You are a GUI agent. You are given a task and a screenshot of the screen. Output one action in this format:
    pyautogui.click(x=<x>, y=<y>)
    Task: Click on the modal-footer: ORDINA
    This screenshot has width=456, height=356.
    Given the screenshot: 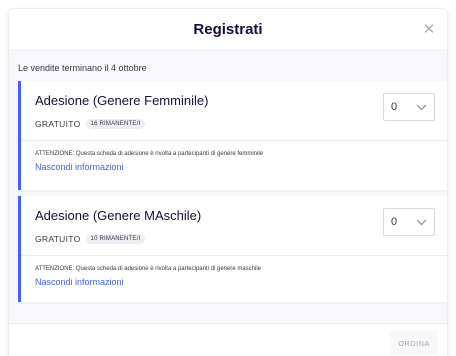 What is the action you would take?
    pyautogui.click(x=228, y=339)
    